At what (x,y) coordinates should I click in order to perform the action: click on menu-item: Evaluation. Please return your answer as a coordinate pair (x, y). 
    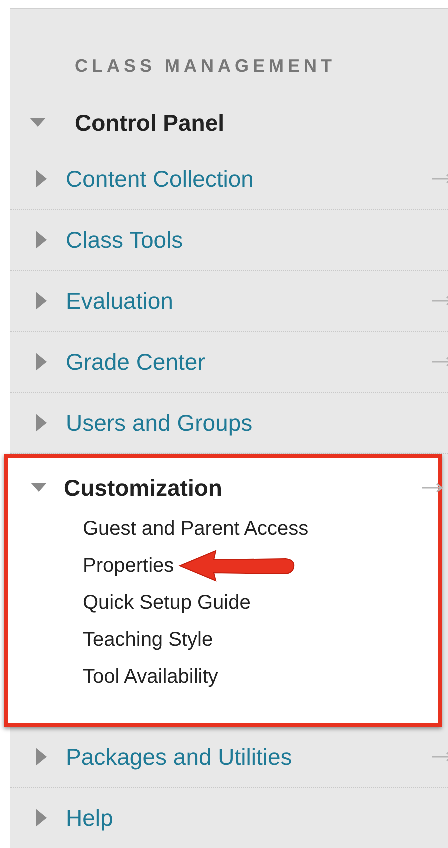
    Looking at the image, I should click on (120, 301).